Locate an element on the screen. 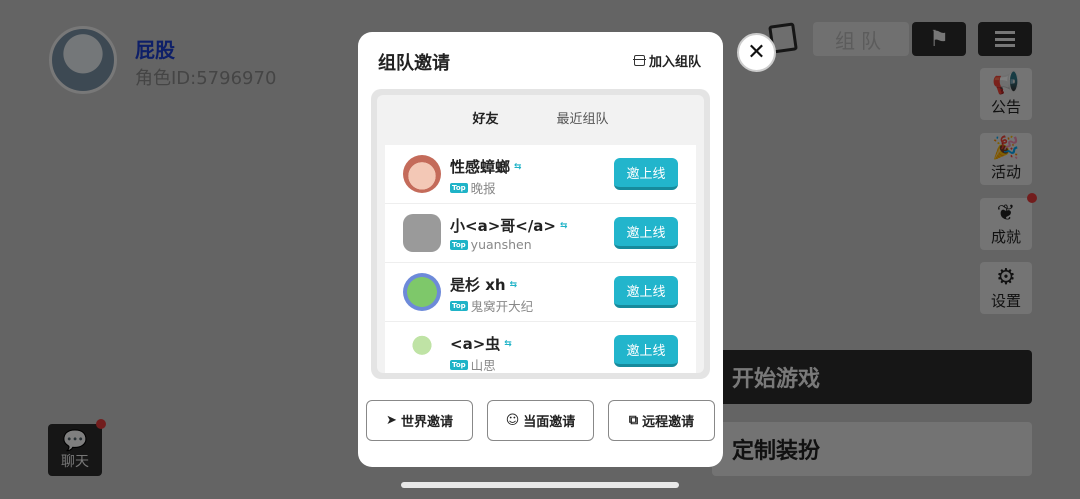  join-team-icon is located at coordinates (639, 60).